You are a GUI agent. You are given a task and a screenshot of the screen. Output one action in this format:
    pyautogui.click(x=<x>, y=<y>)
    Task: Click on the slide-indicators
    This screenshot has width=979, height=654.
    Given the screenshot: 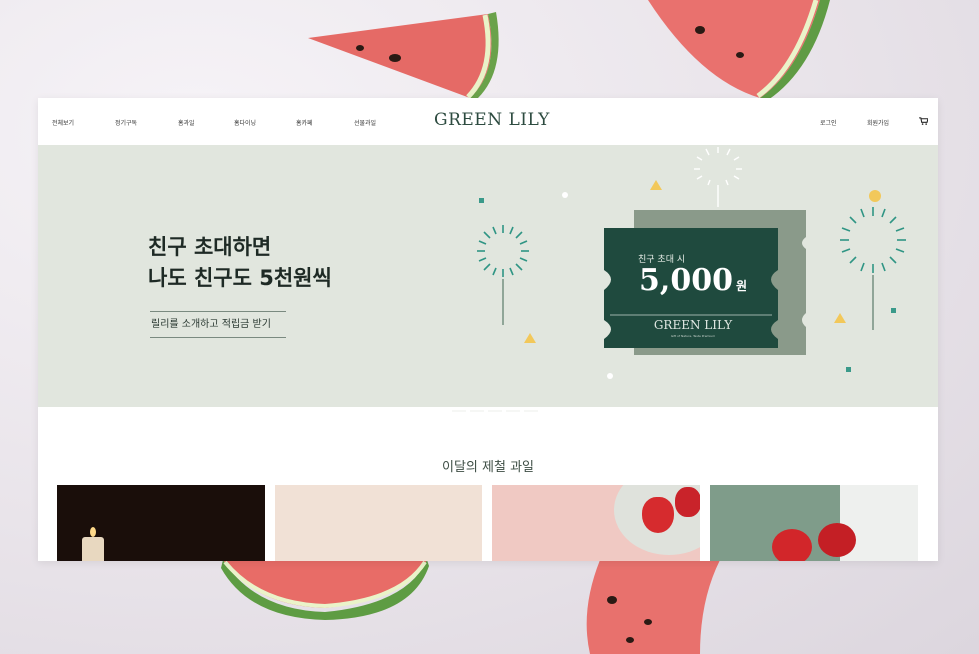 What is the action you would take?
    pyautogui.click(x=488, y=406)
    